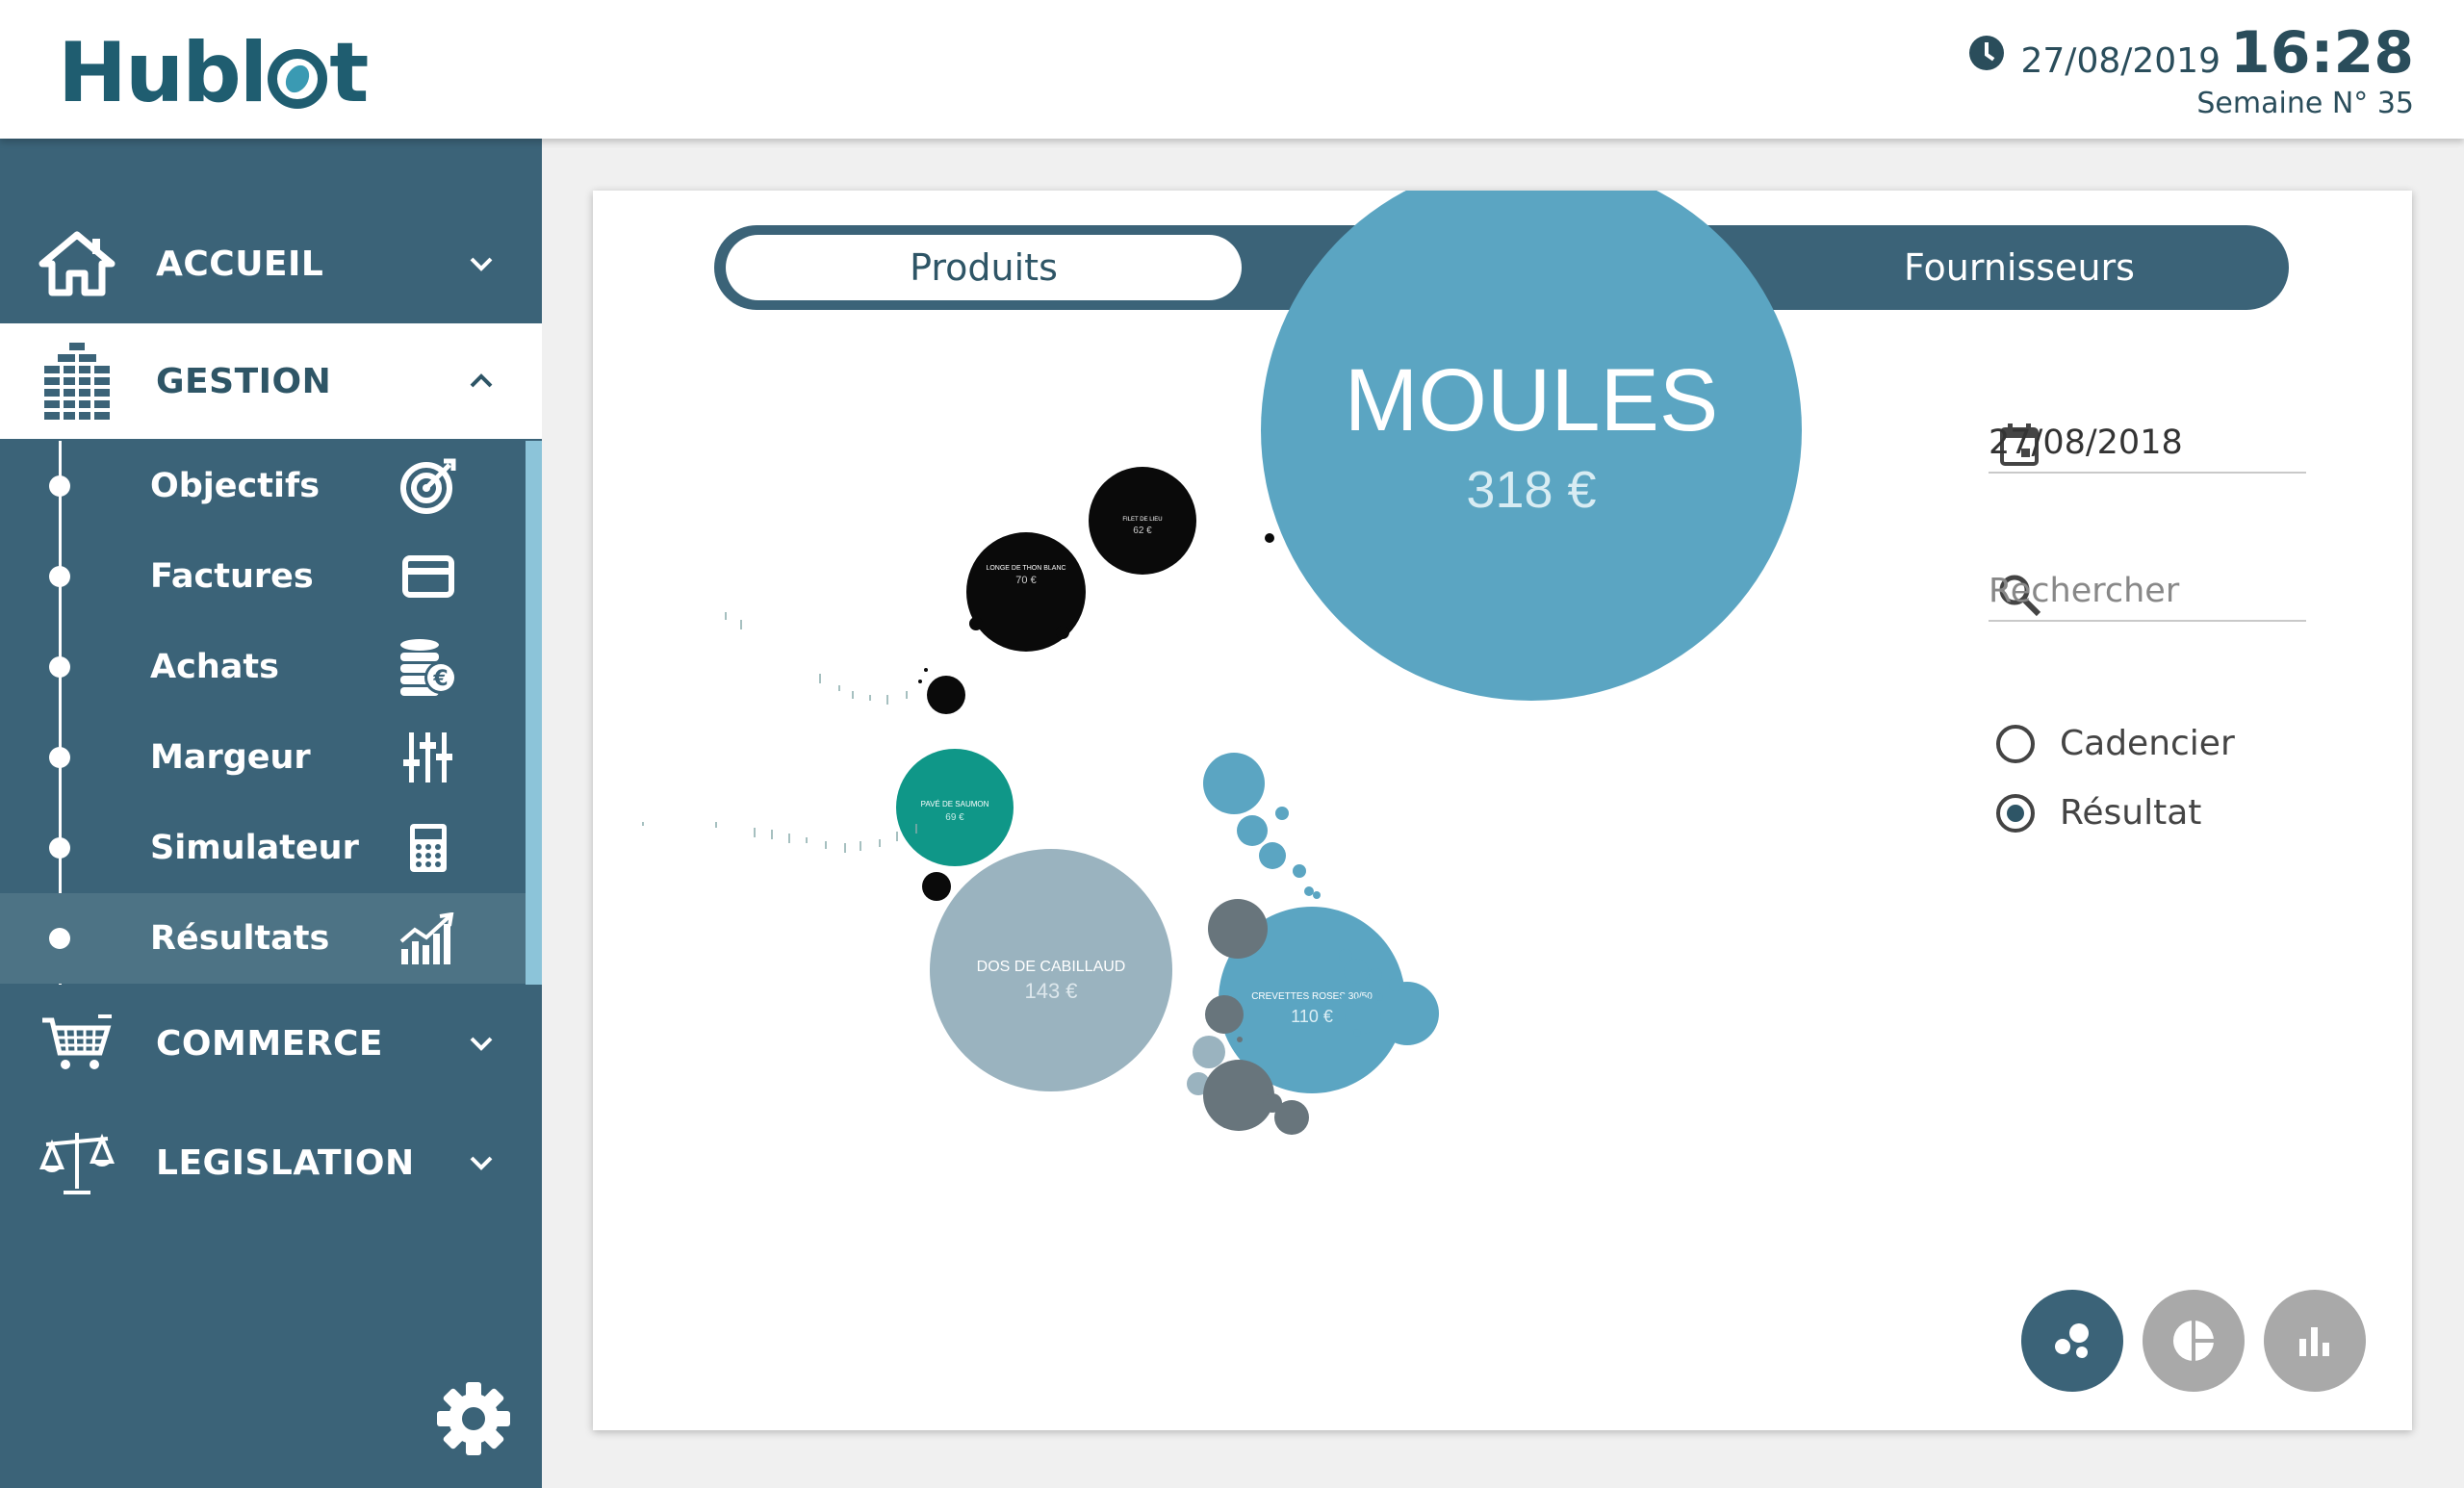 The image size is (2464, 1488). What do you see at coordinates (214, 667) in the screenshot?
I see `sub-item-achats-label: Achats` at bounding box center [214, 667].